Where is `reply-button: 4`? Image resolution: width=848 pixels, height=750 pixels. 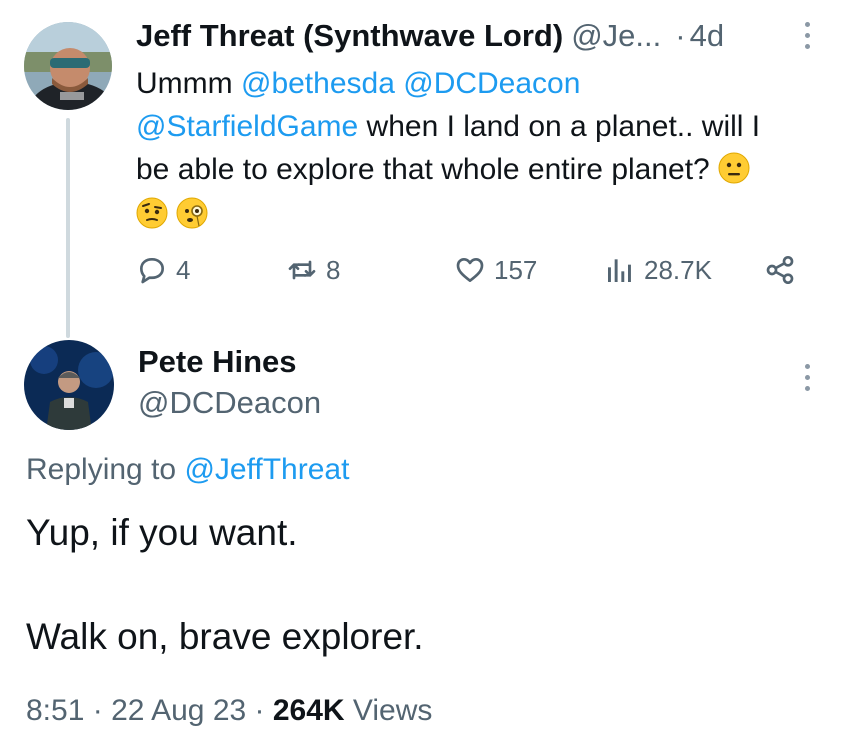 reply-button: 4 is located at coordinates (163, 270).